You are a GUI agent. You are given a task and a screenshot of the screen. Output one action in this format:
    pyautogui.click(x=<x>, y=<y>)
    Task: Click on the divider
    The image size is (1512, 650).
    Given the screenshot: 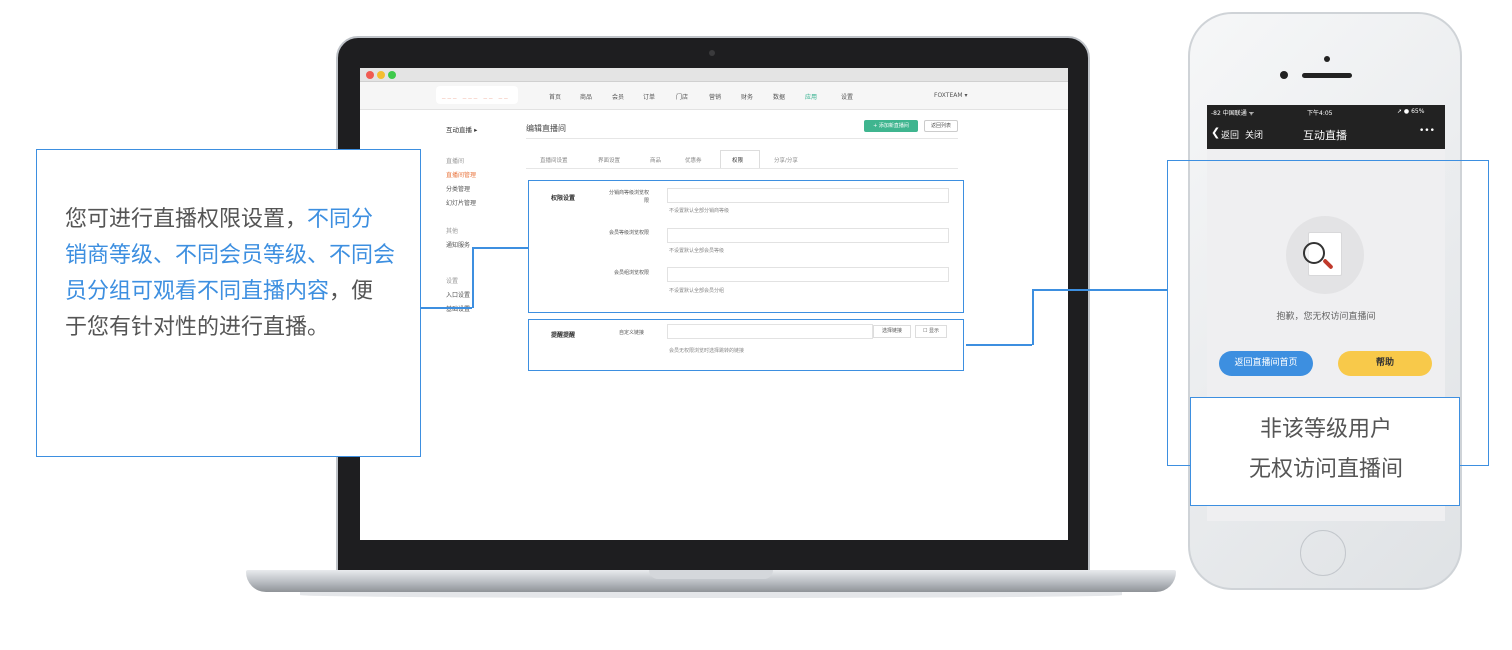 What is the action you would take?
    pyautogui.click(x=742, y=138)
    